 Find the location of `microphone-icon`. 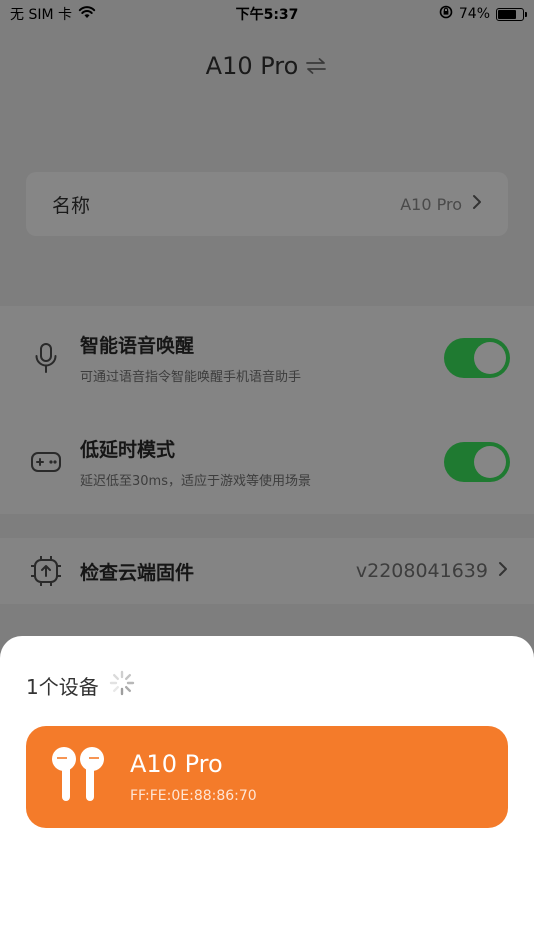

microphone-icon is located at coordinates (46, 358).